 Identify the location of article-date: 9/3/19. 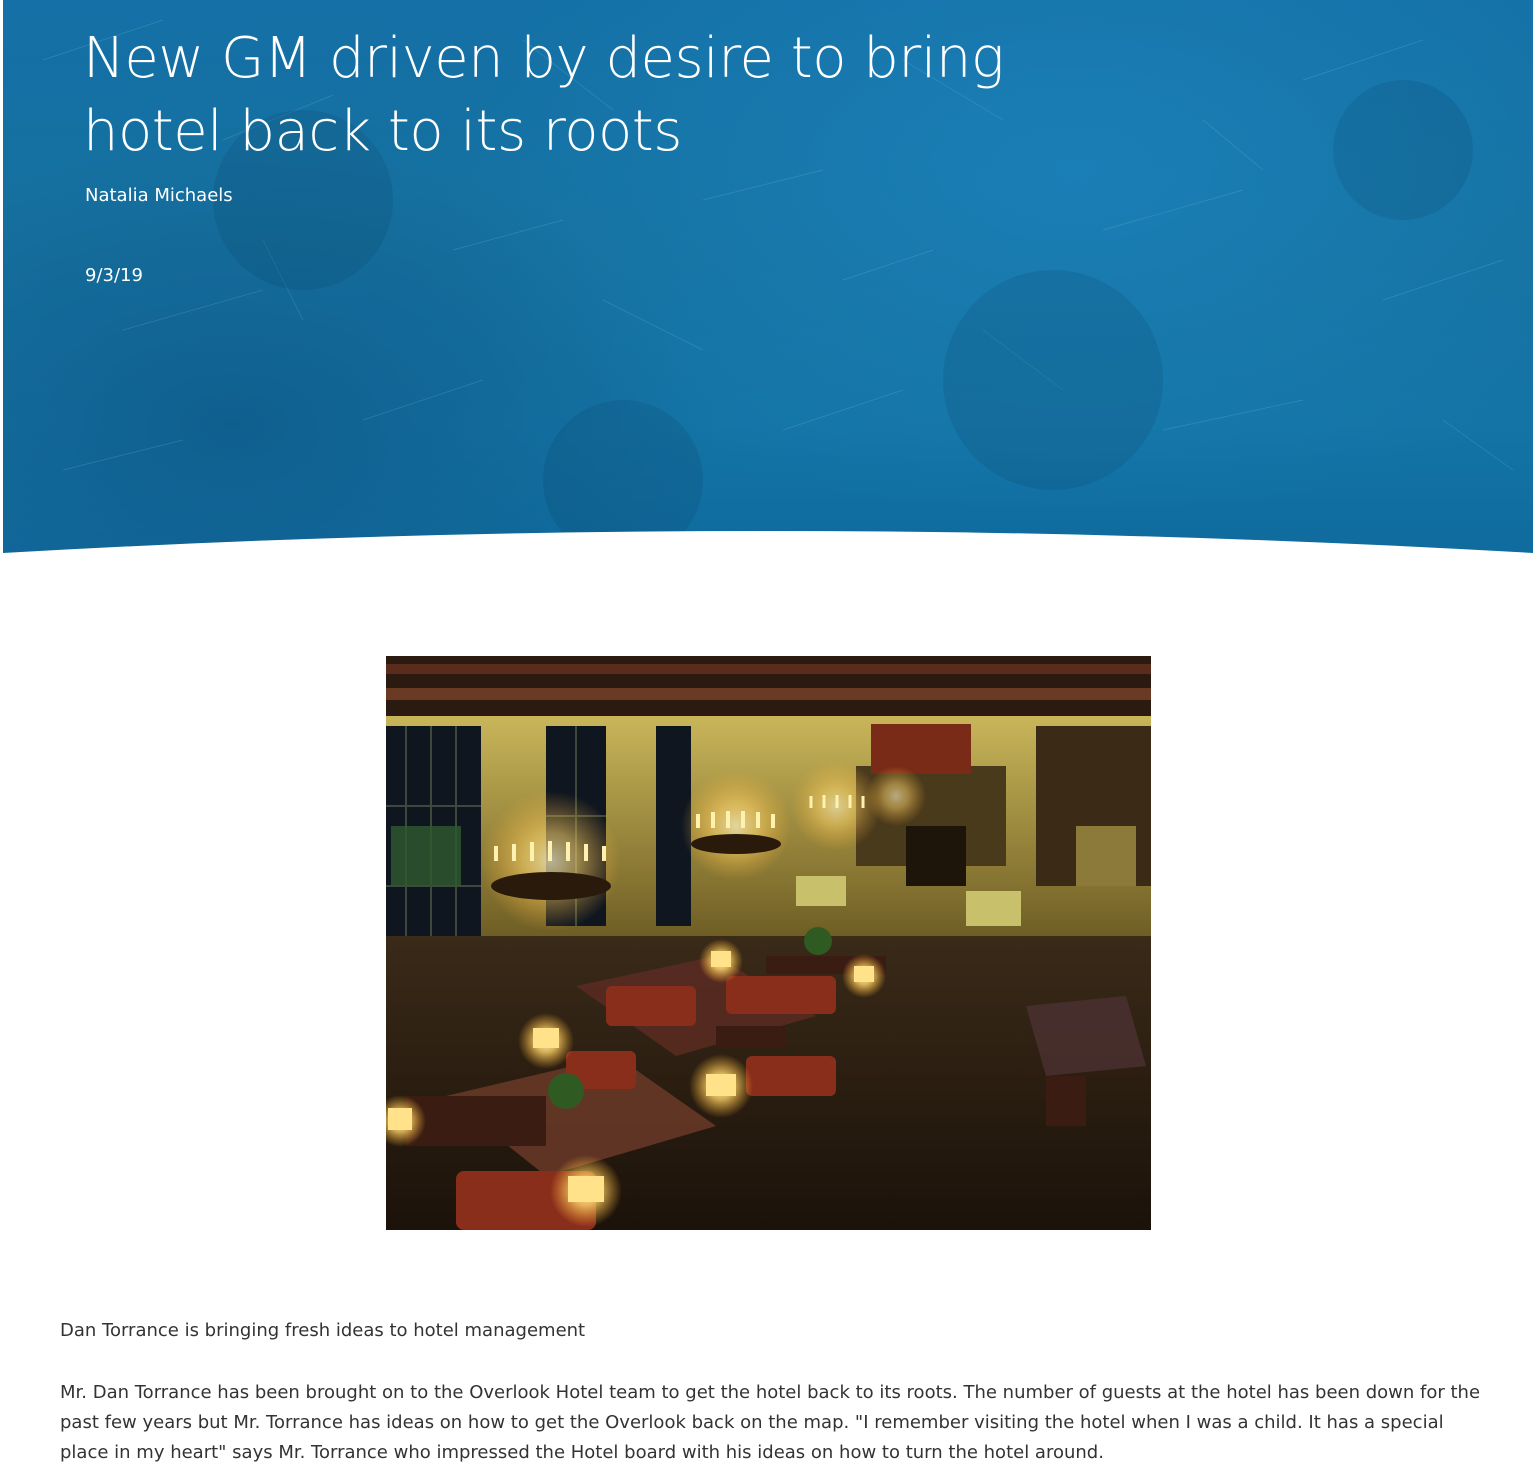
(114, 275).